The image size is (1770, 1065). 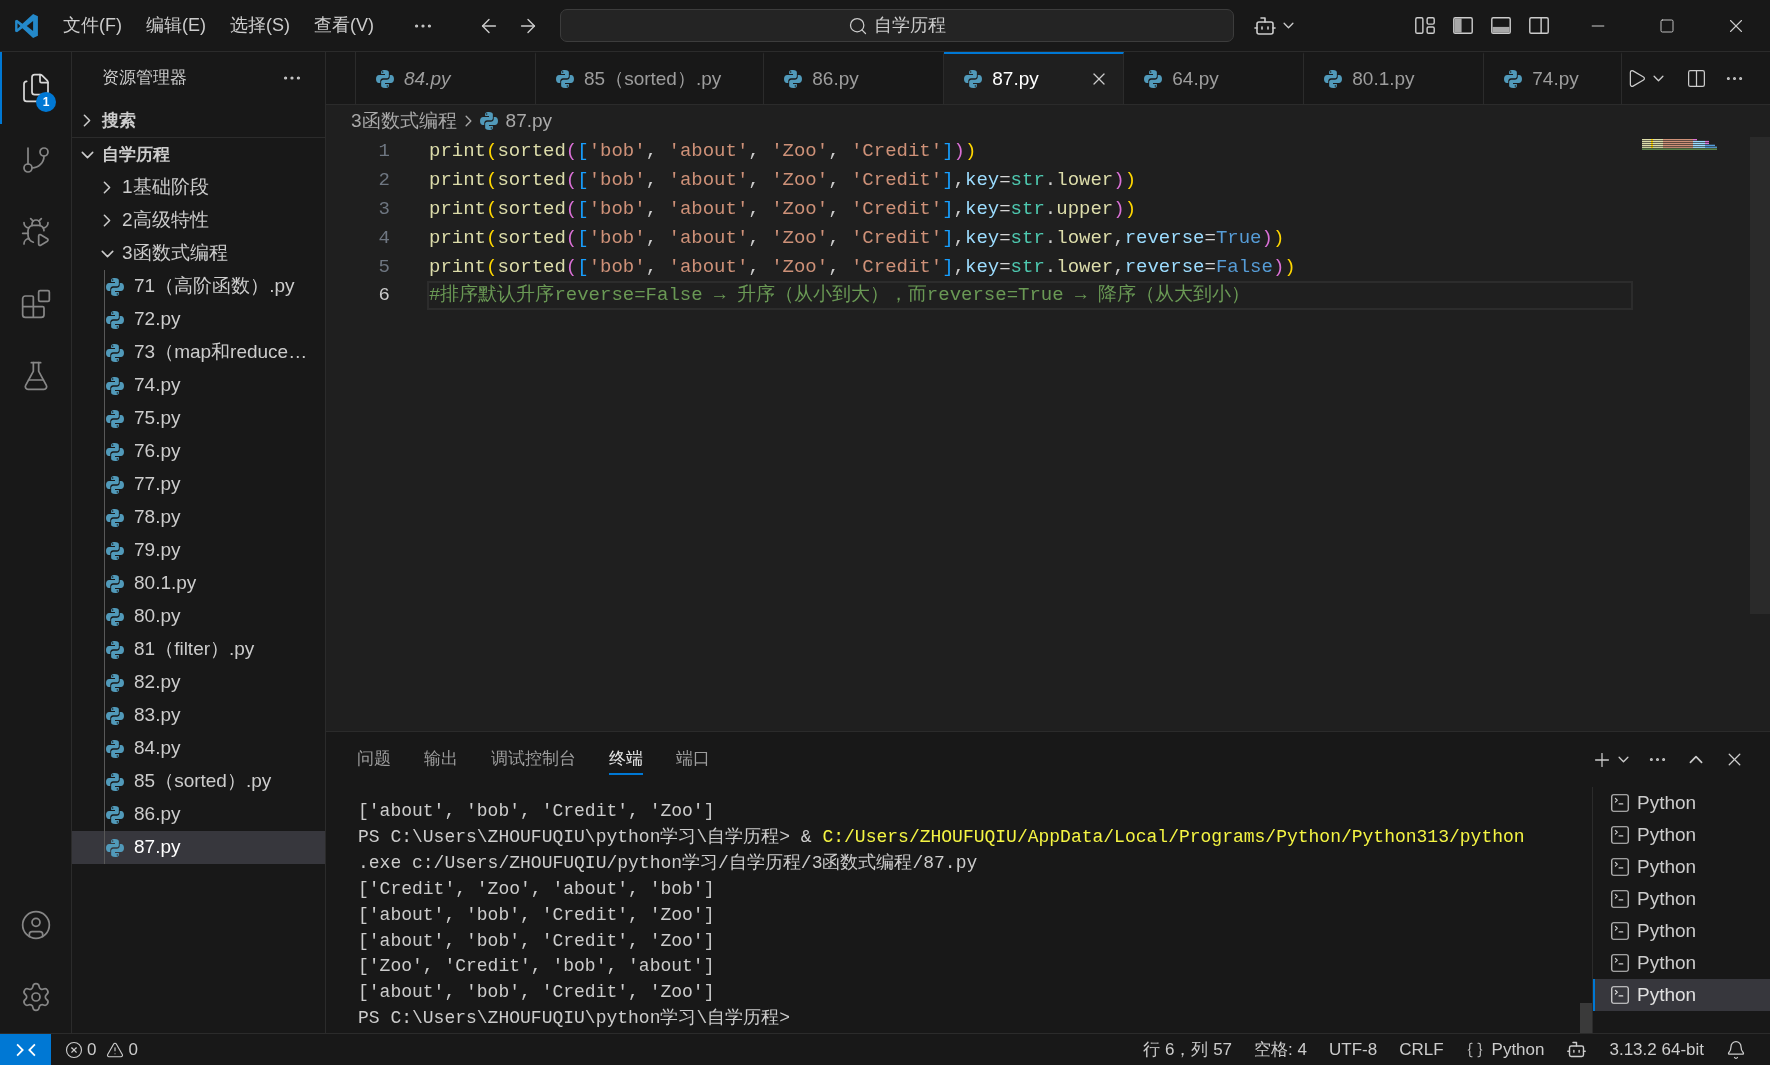 I want to click on problems-button: 0 0, so click(x=101, y=1049).